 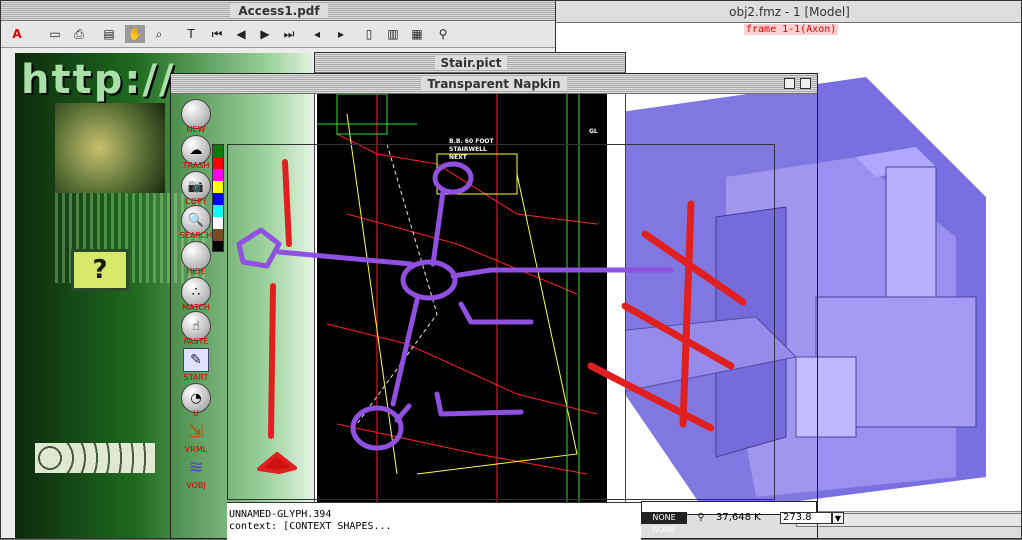 I want to click on hand-icon: ✋, so click(x=135, y=34).